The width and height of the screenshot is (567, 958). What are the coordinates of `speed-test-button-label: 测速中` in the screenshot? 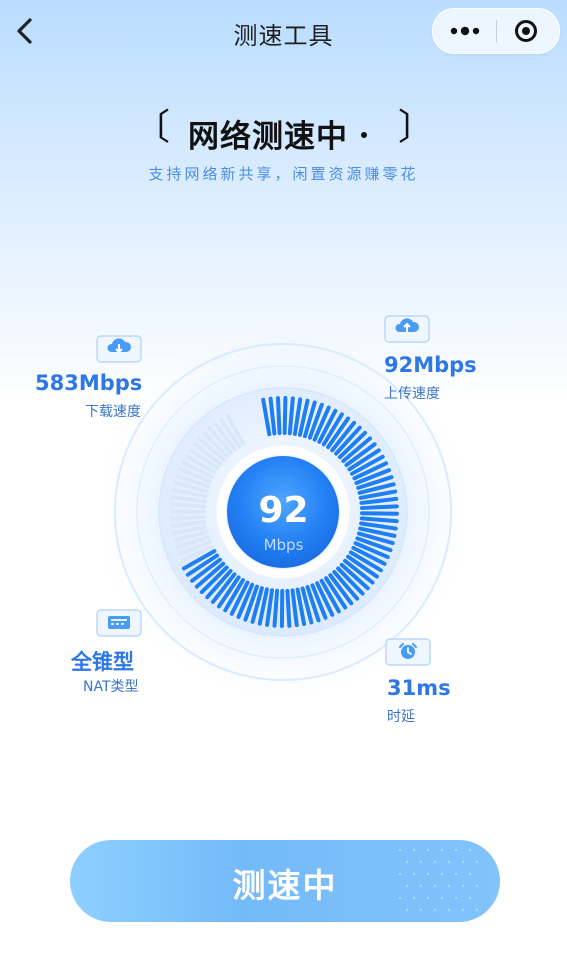 It's located at (285, 885).